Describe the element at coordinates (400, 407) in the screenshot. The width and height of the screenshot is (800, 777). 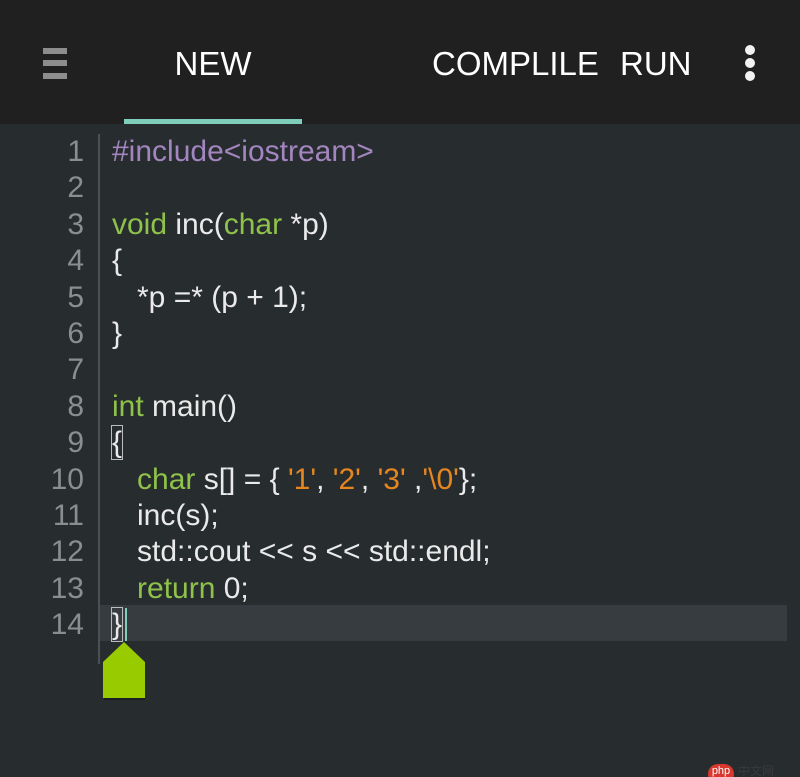
I see `code-line: 8 int main()` at that location.